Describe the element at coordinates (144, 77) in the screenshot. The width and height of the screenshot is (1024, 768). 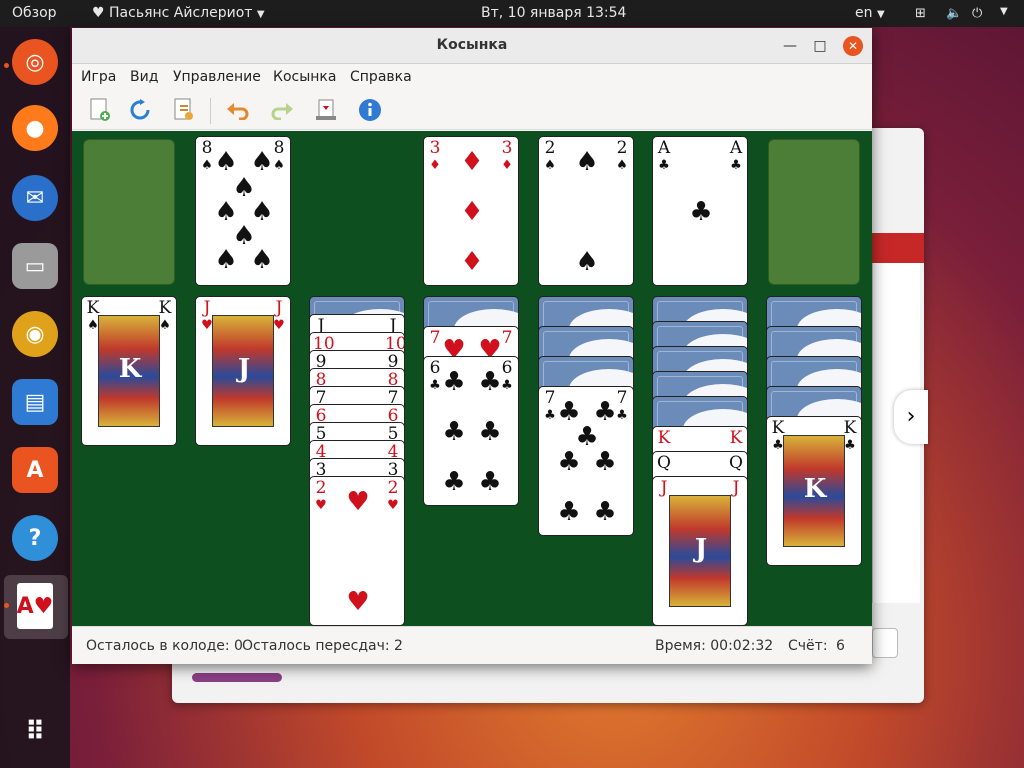
I see `menu-view: Вид` at that location.